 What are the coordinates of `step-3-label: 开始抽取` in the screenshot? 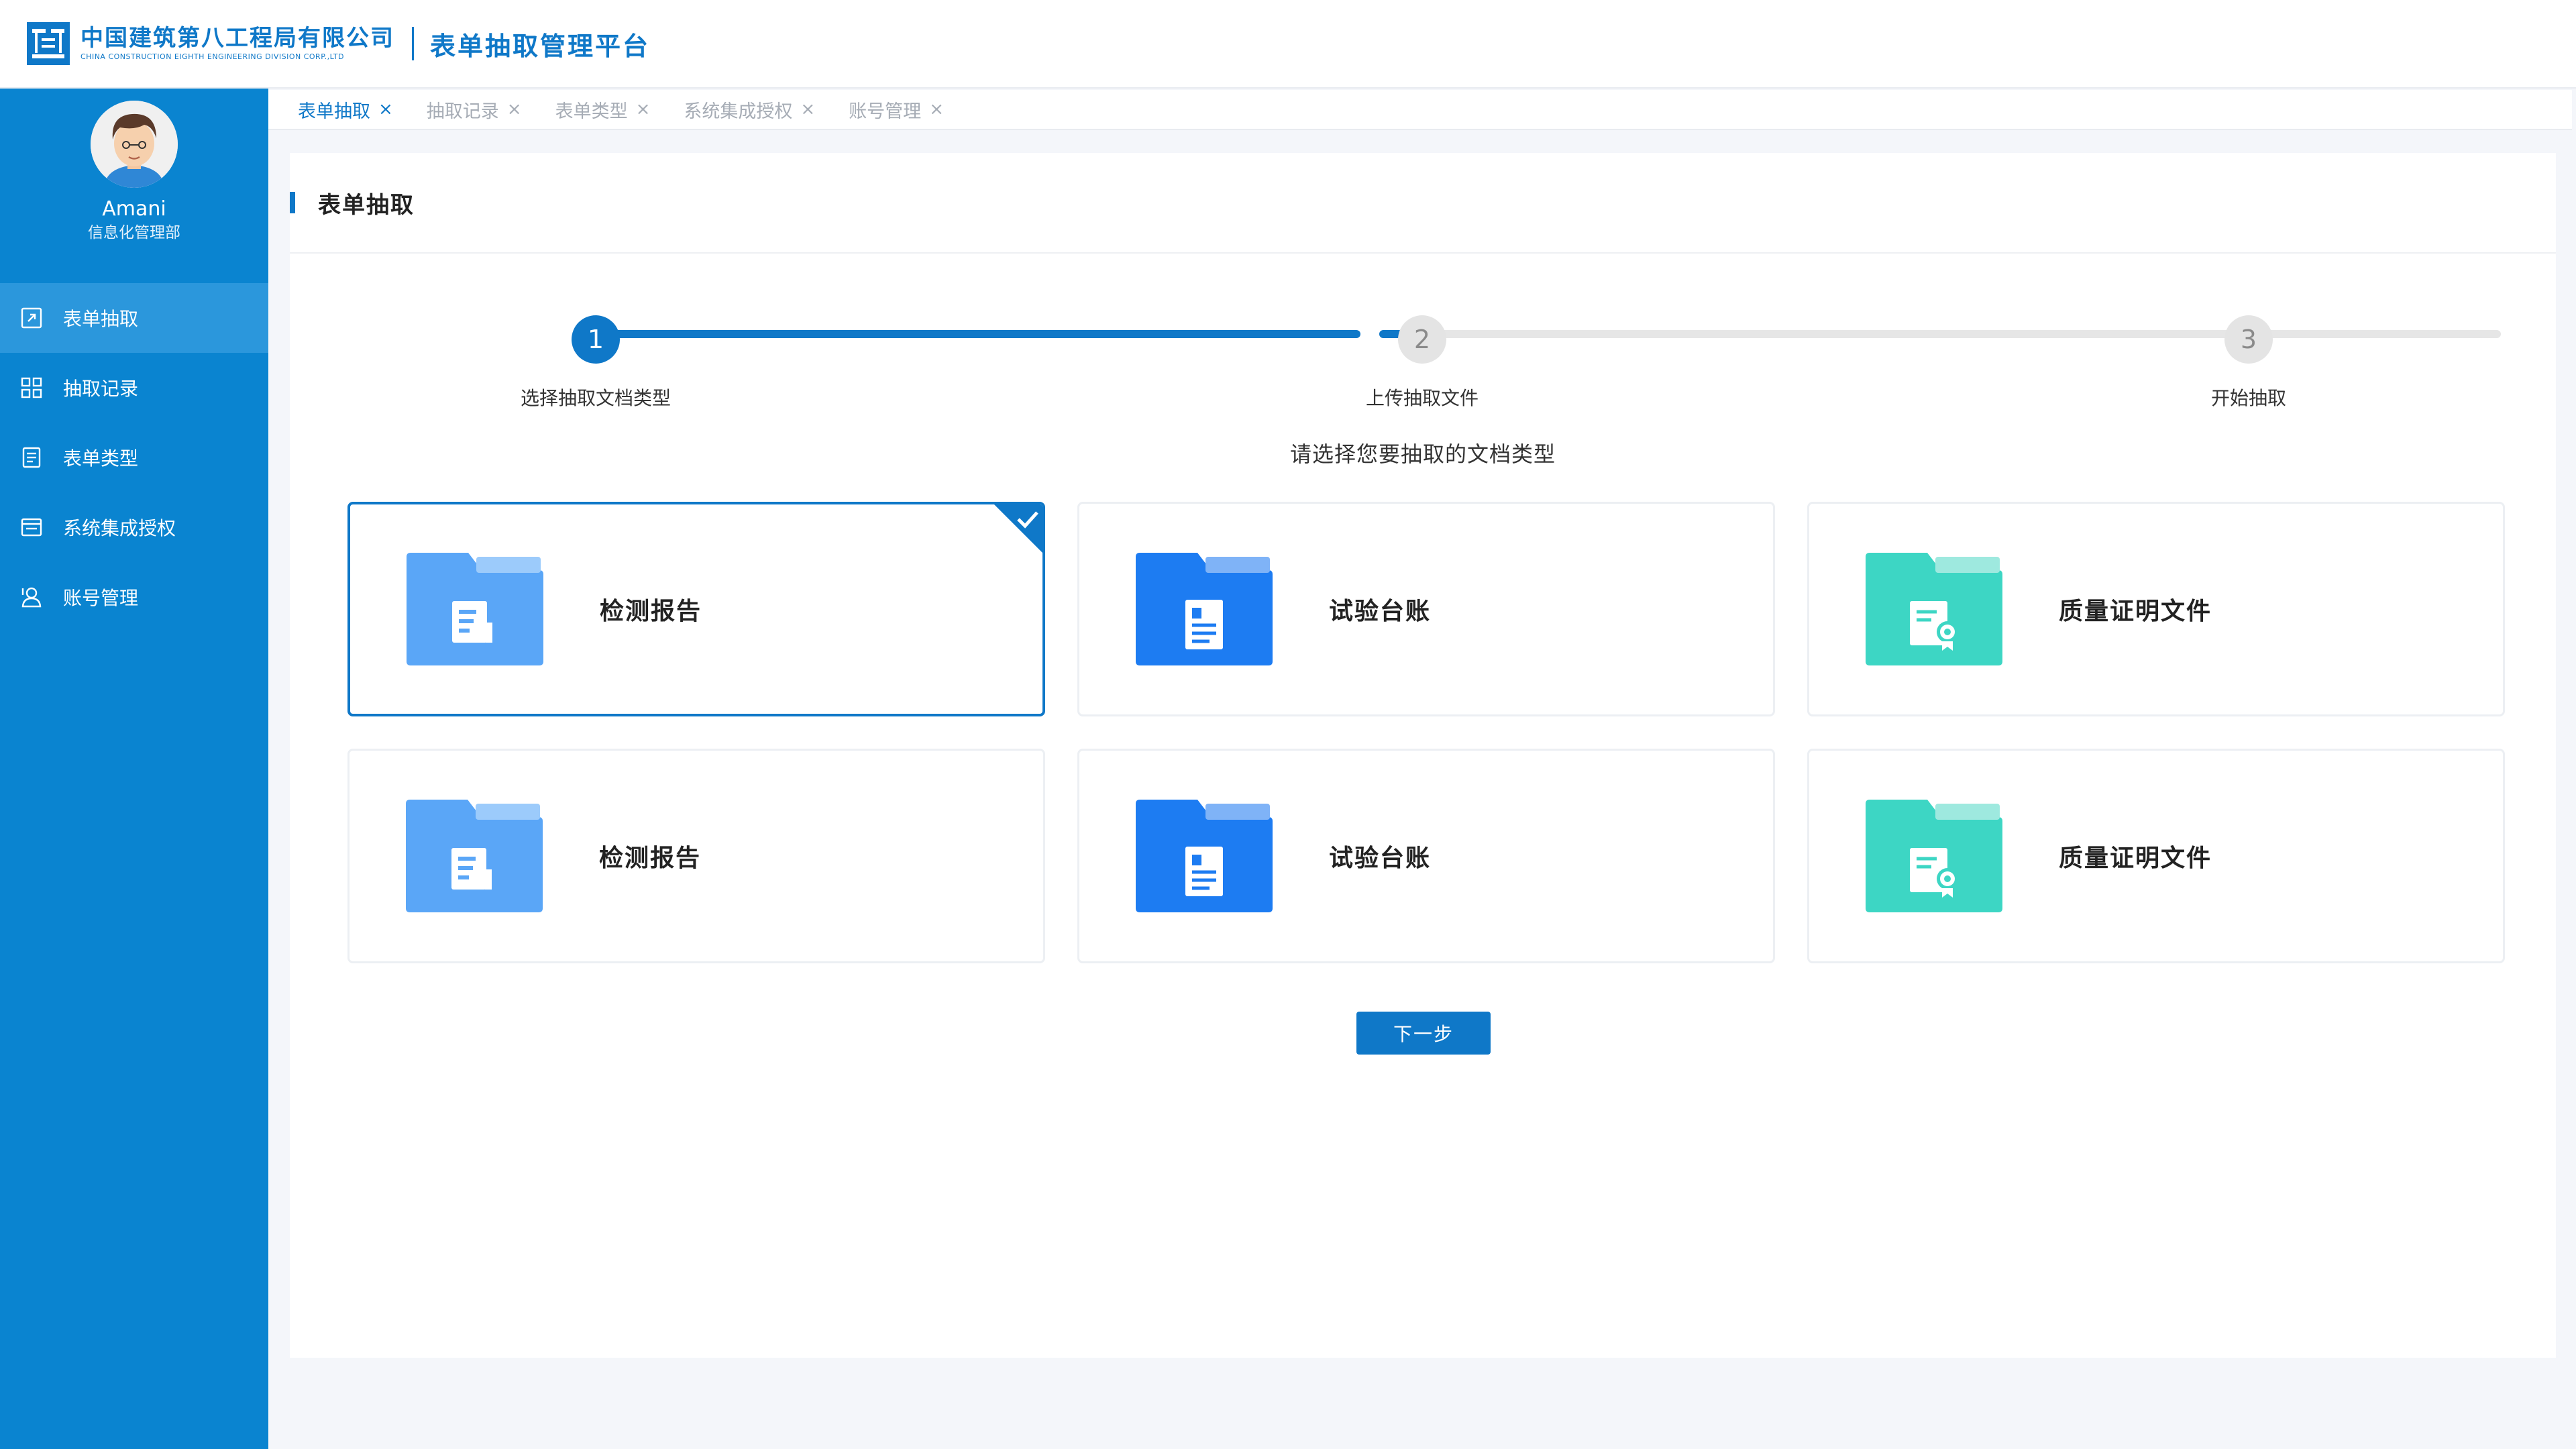 It's located at (2248, 398).